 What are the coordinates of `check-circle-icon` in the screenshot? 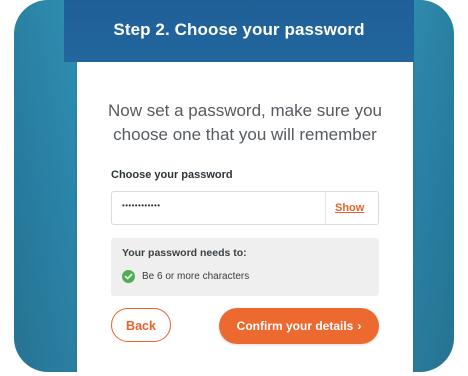 It's located at (128, 276).